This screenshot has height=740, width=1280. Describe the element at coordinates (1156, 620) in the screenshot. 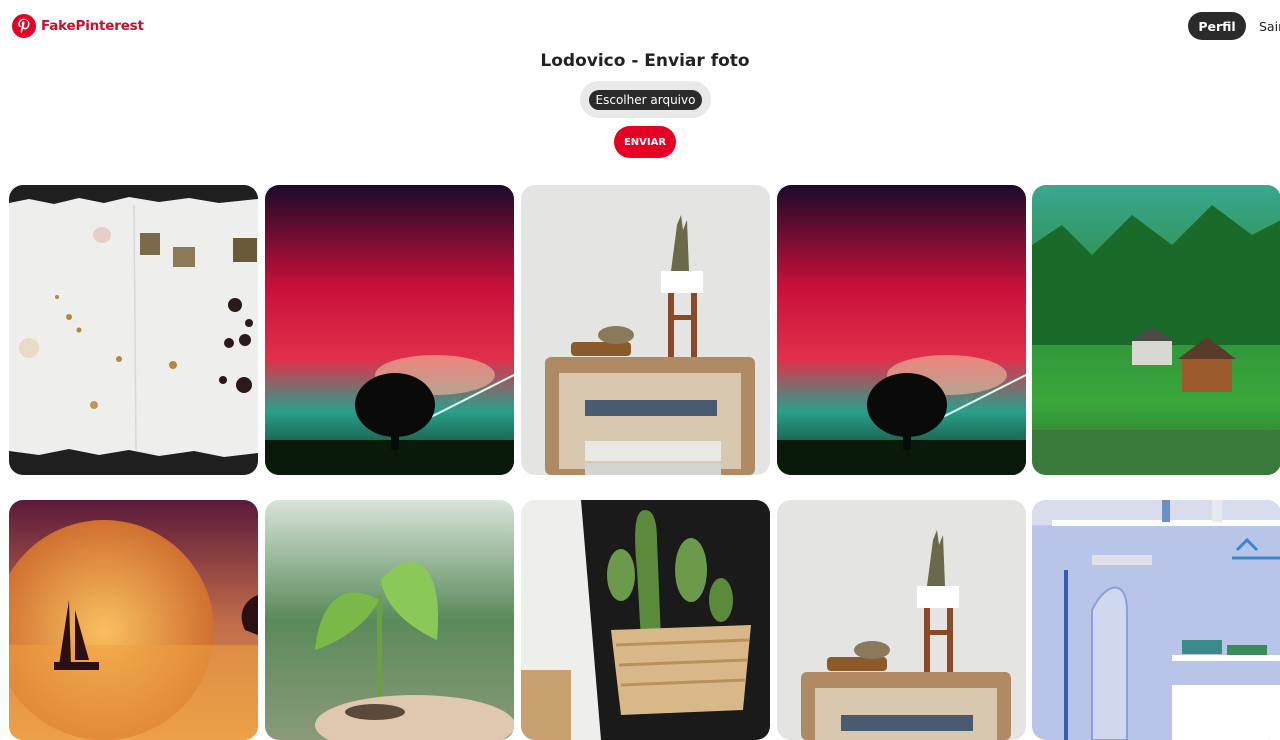

I see `photo-laundry-room` at that location.